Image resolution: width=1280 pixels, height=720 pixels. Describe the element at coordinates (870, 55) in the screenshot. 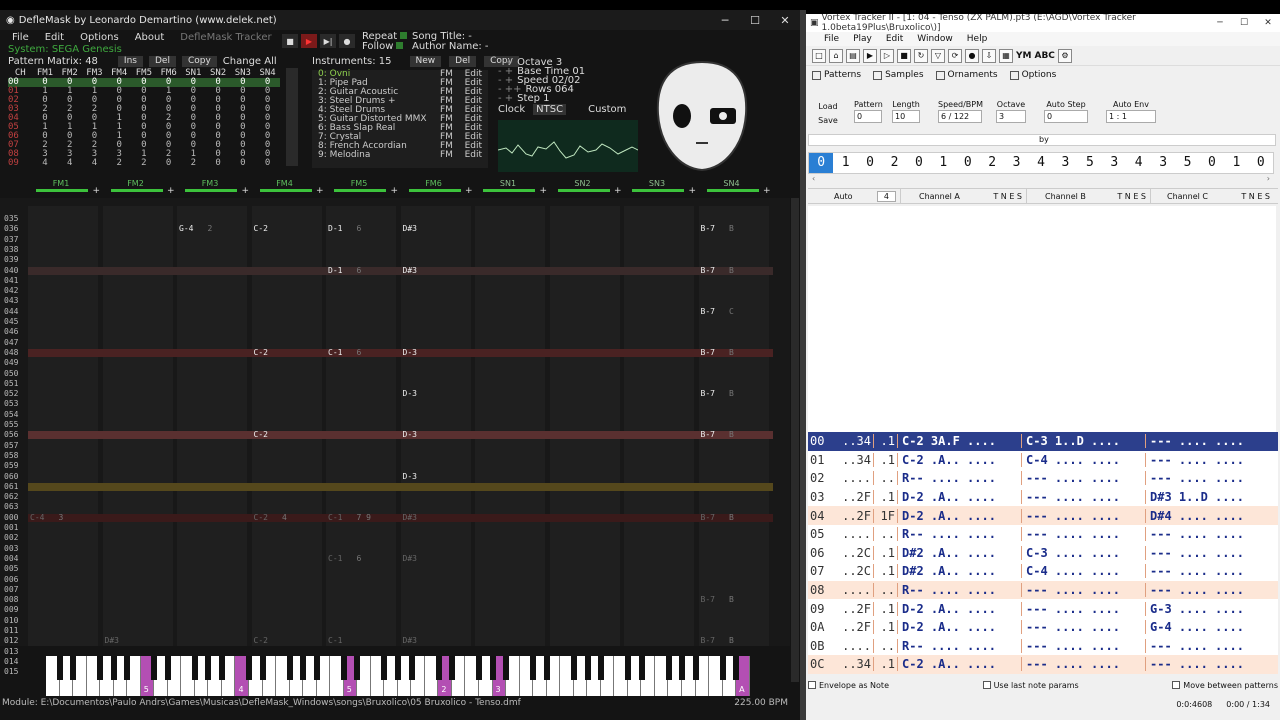

I see `play-icon: ▶` at that location.